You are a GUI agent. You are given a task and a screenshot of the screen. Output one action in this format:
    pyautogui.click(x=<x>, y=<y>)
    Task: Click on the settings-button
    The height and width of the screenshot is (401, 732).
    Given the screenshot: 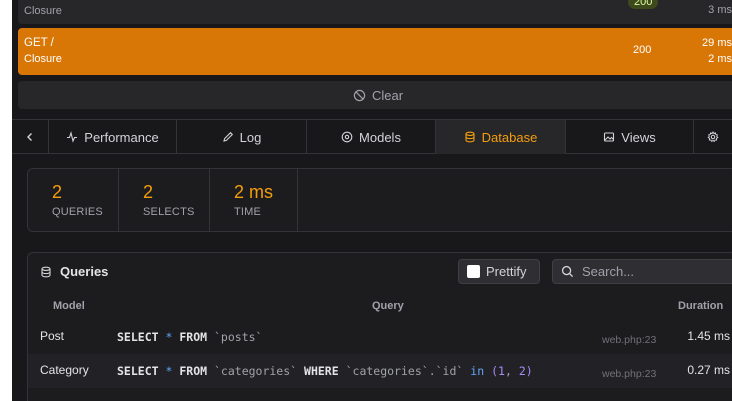 What is the action you would take?
    pyautogui.click(x=713, y=137)
    